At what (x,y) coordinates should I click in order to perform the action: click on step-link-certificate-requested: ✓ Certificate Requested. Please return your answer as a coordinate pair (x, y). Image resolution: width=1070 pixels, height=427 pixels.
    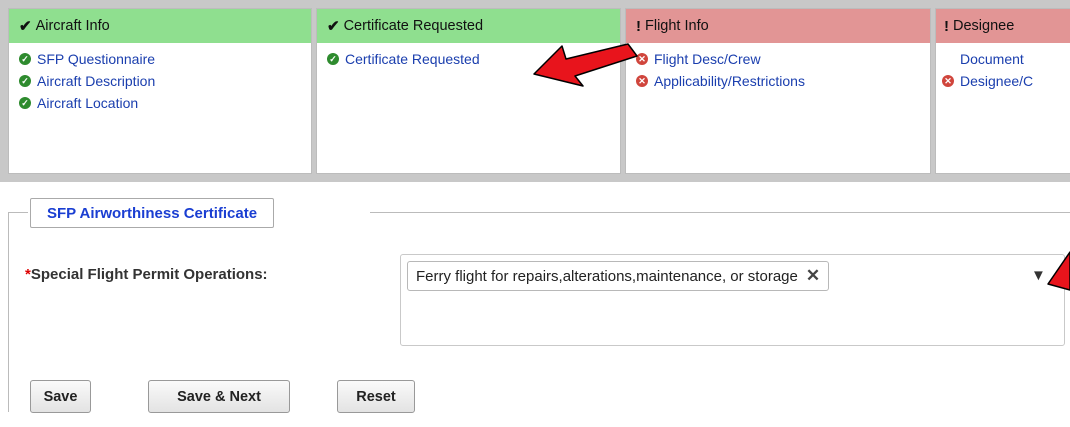
    Looking at the image, I should click on (473, 59).